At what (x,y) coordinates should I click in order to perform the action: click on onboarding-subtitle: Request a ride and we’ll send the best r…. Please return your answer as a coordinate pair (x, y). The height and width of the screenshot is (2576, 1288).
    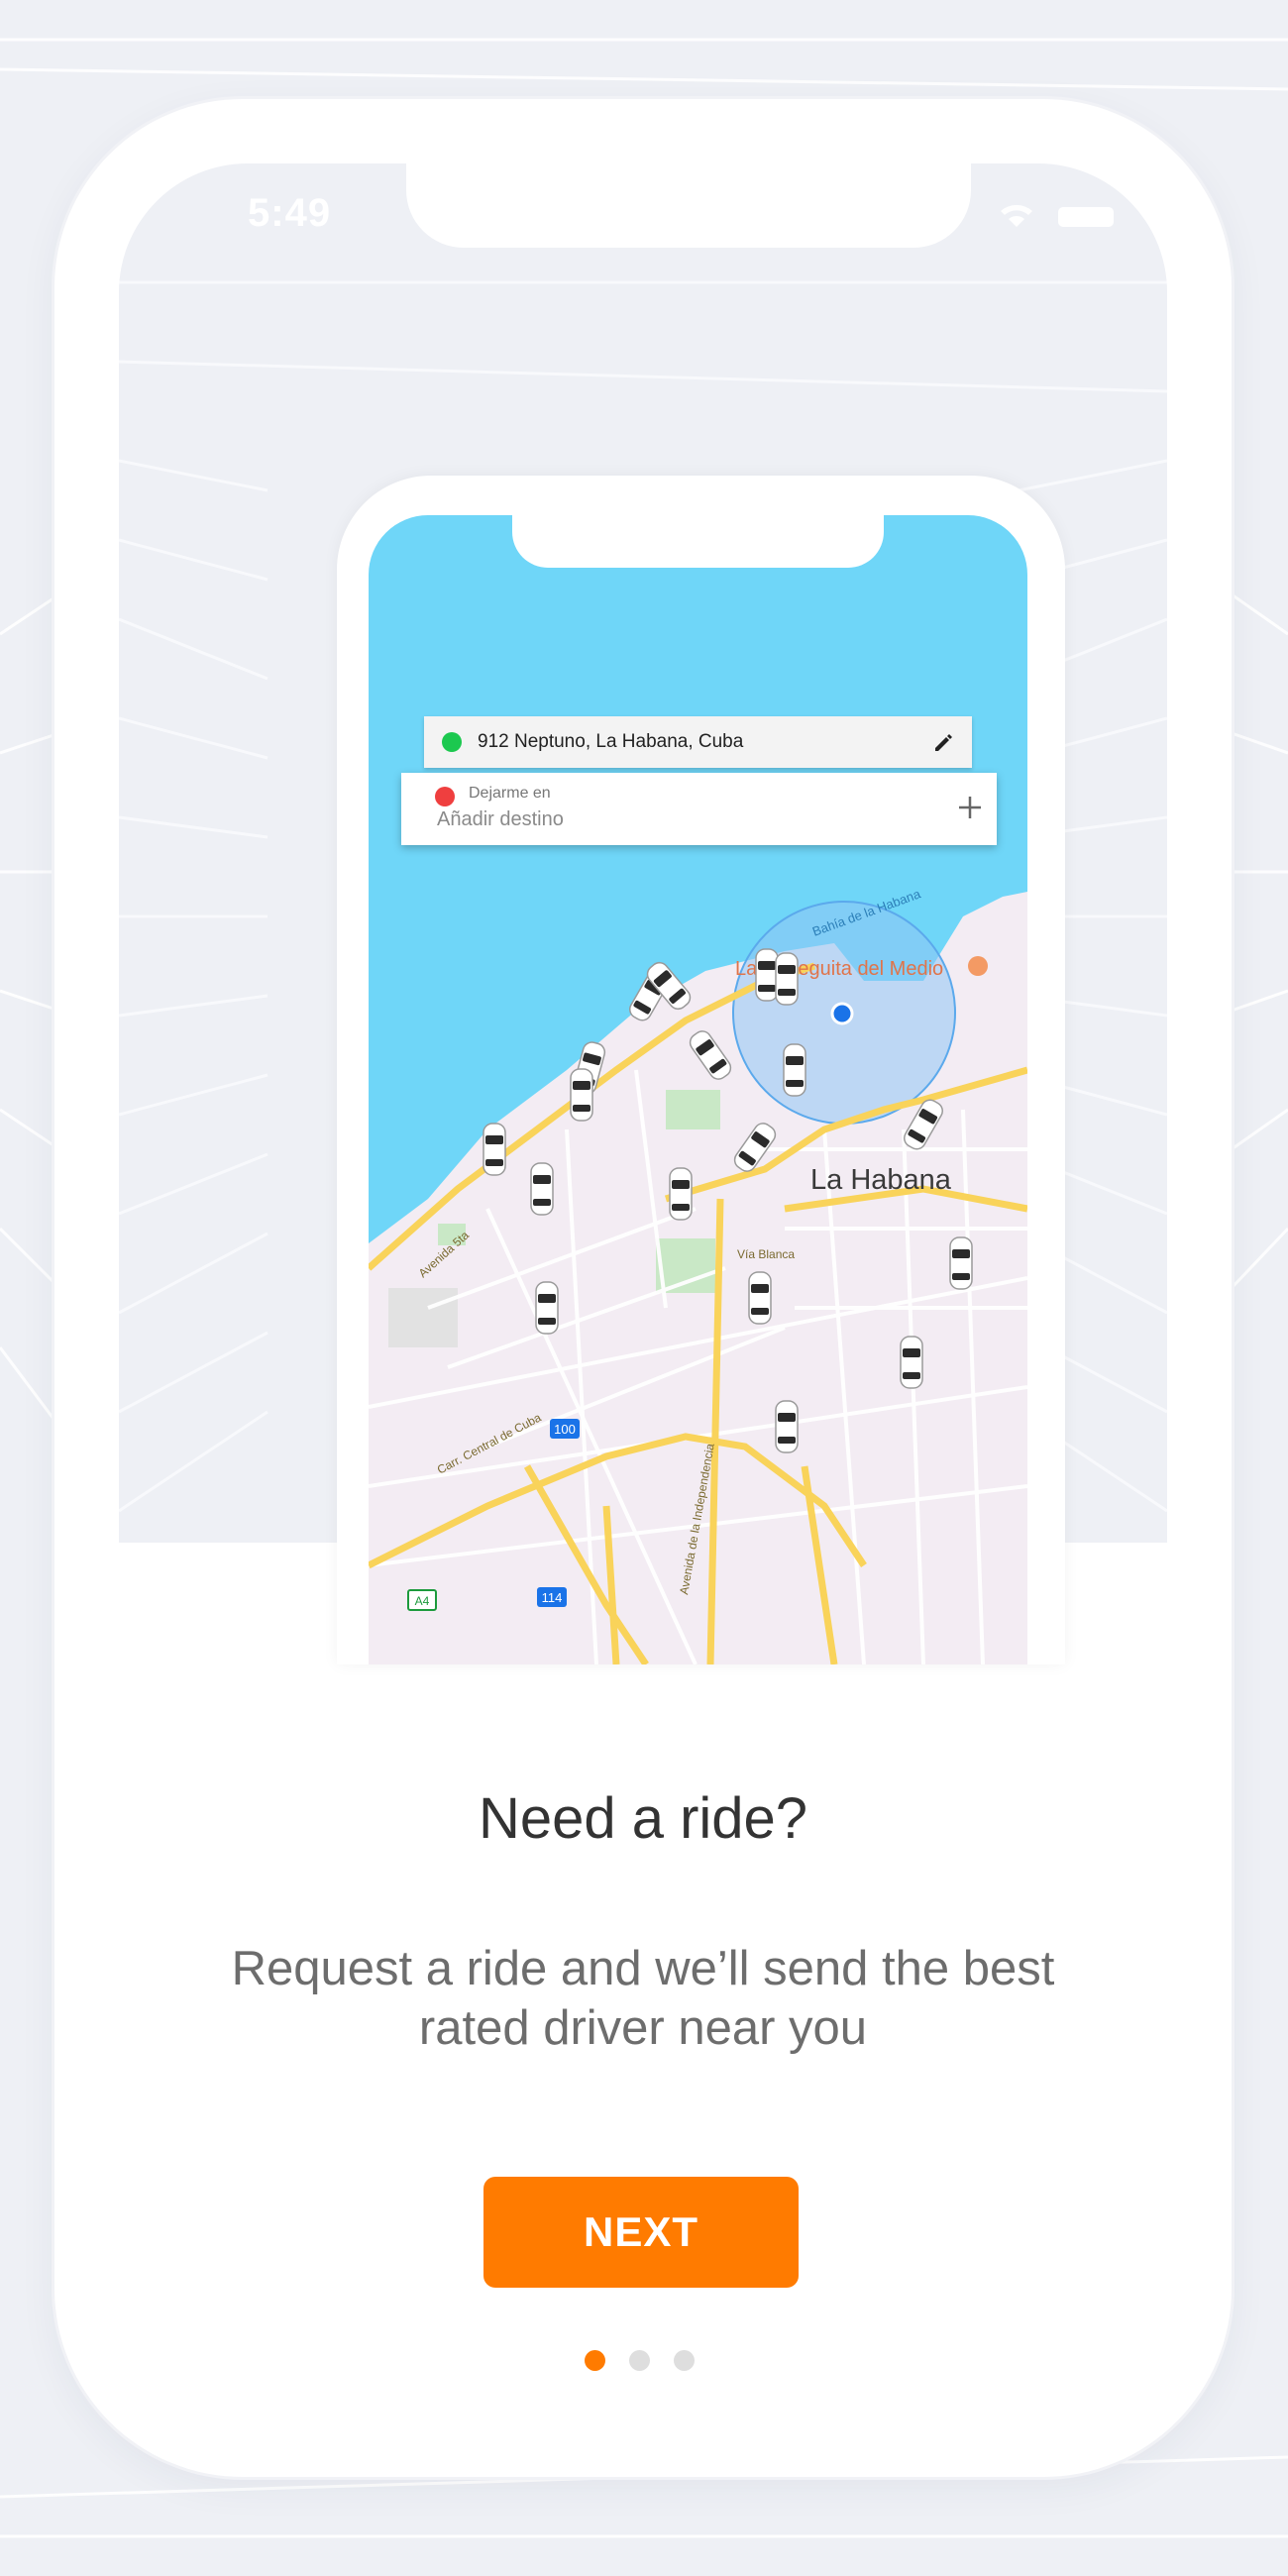
    Looking at the image, I should click on (643, 1998).